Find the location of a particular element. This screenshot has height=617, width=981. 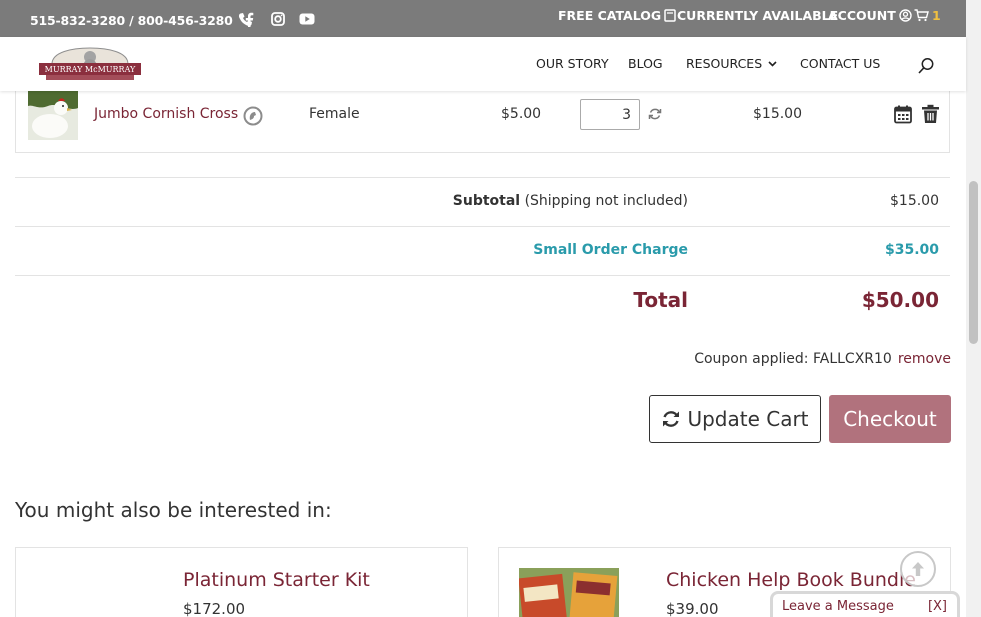

logo-text: MURRAY McMURRAY is located at coordinates (90, 69).